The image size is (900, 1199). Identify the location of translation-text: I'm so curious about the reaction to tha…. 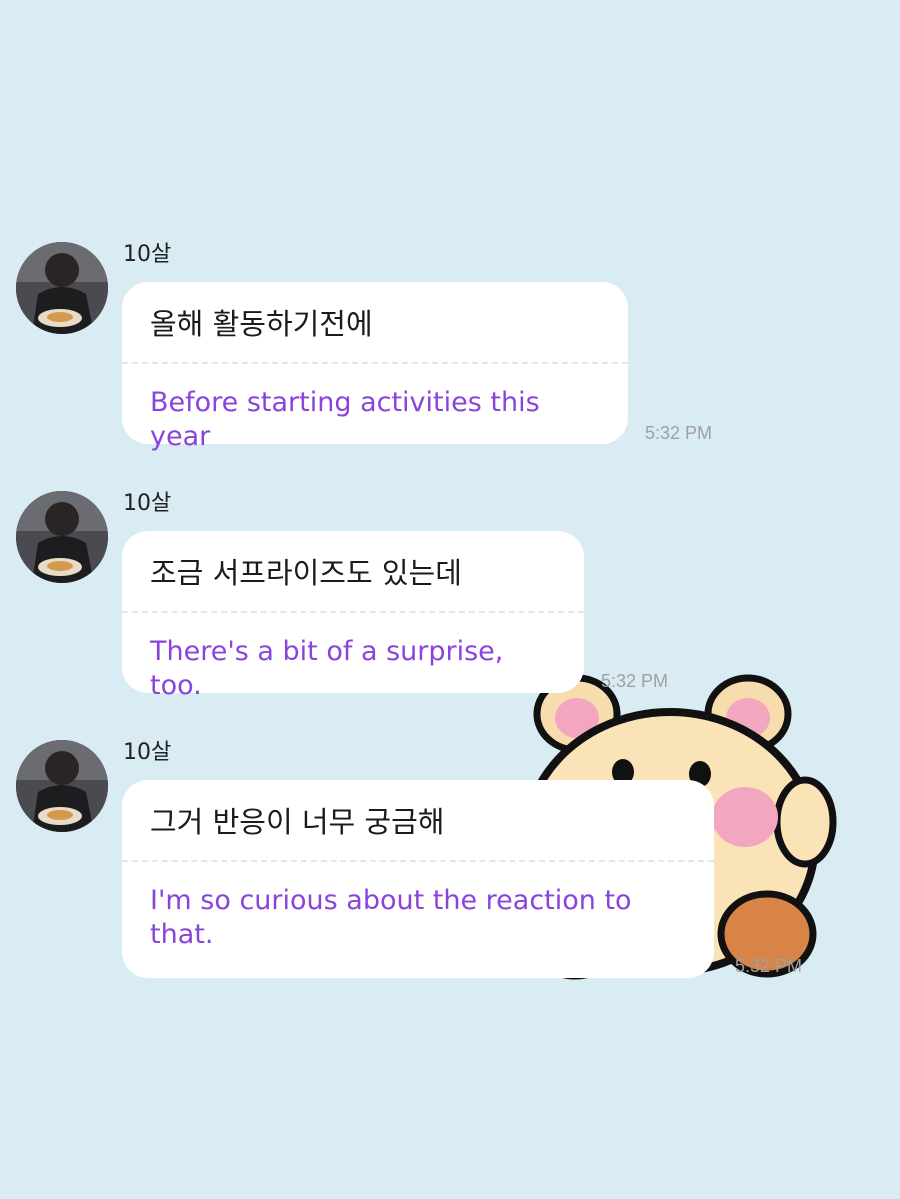
(391, 917).